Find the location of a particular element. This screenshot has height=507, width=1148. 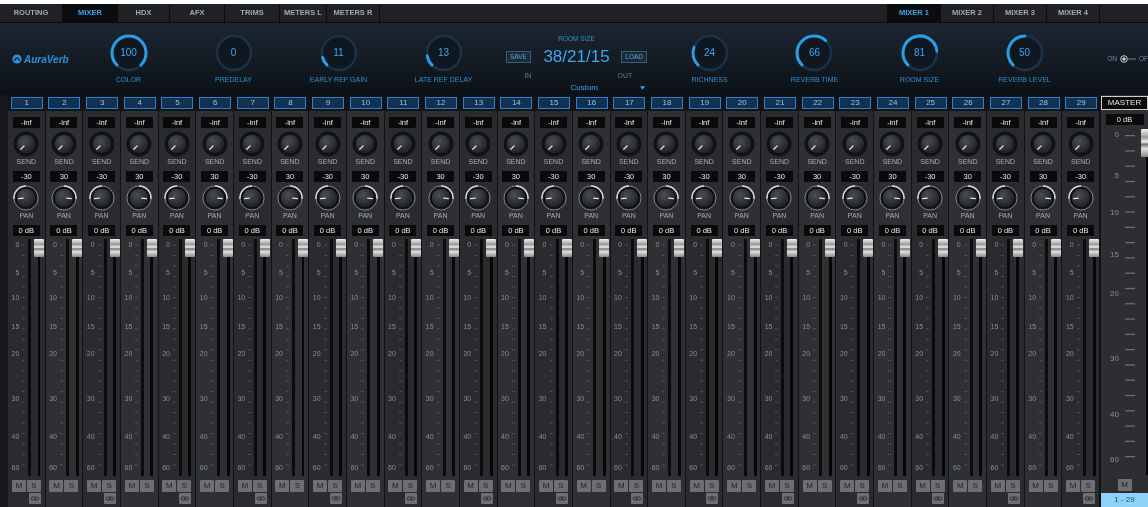

range-button: 1 - 29 is located at coordinates (1124, 500).